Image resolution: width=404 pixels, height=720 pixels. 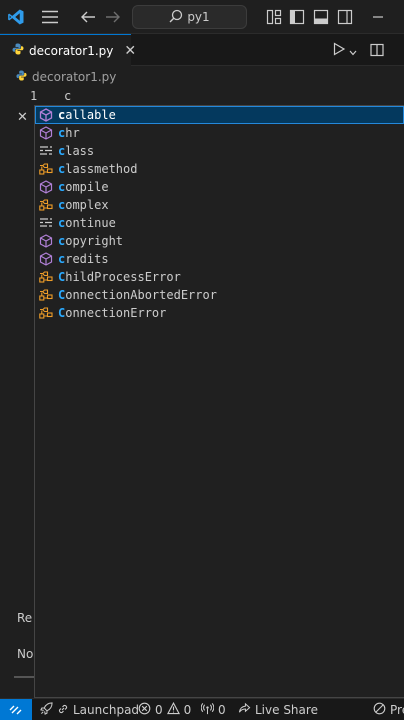 I want to click on suggestion-item: c ompile, so click(x=219, y=187).